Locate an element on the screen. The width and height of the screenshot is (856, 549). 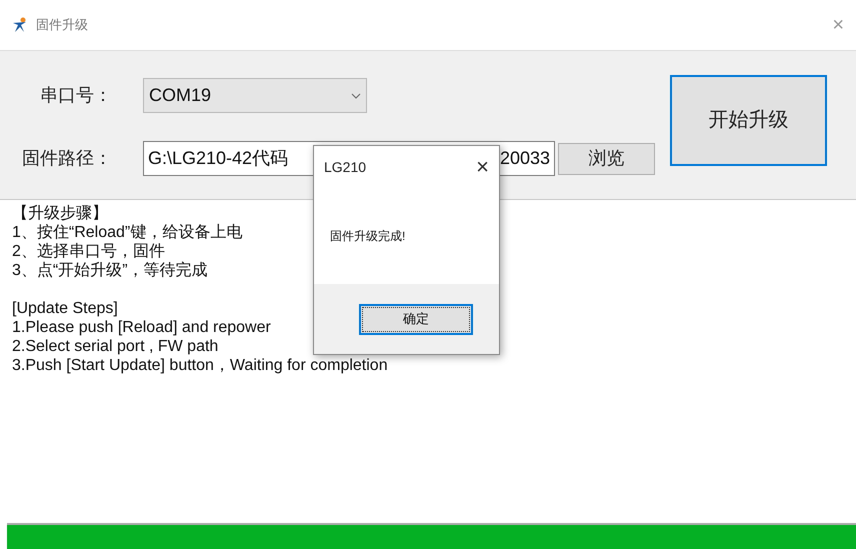
instruction-line: 3.Push [Start Update] button，Waiting for completion is located at coordinates (200, 365).